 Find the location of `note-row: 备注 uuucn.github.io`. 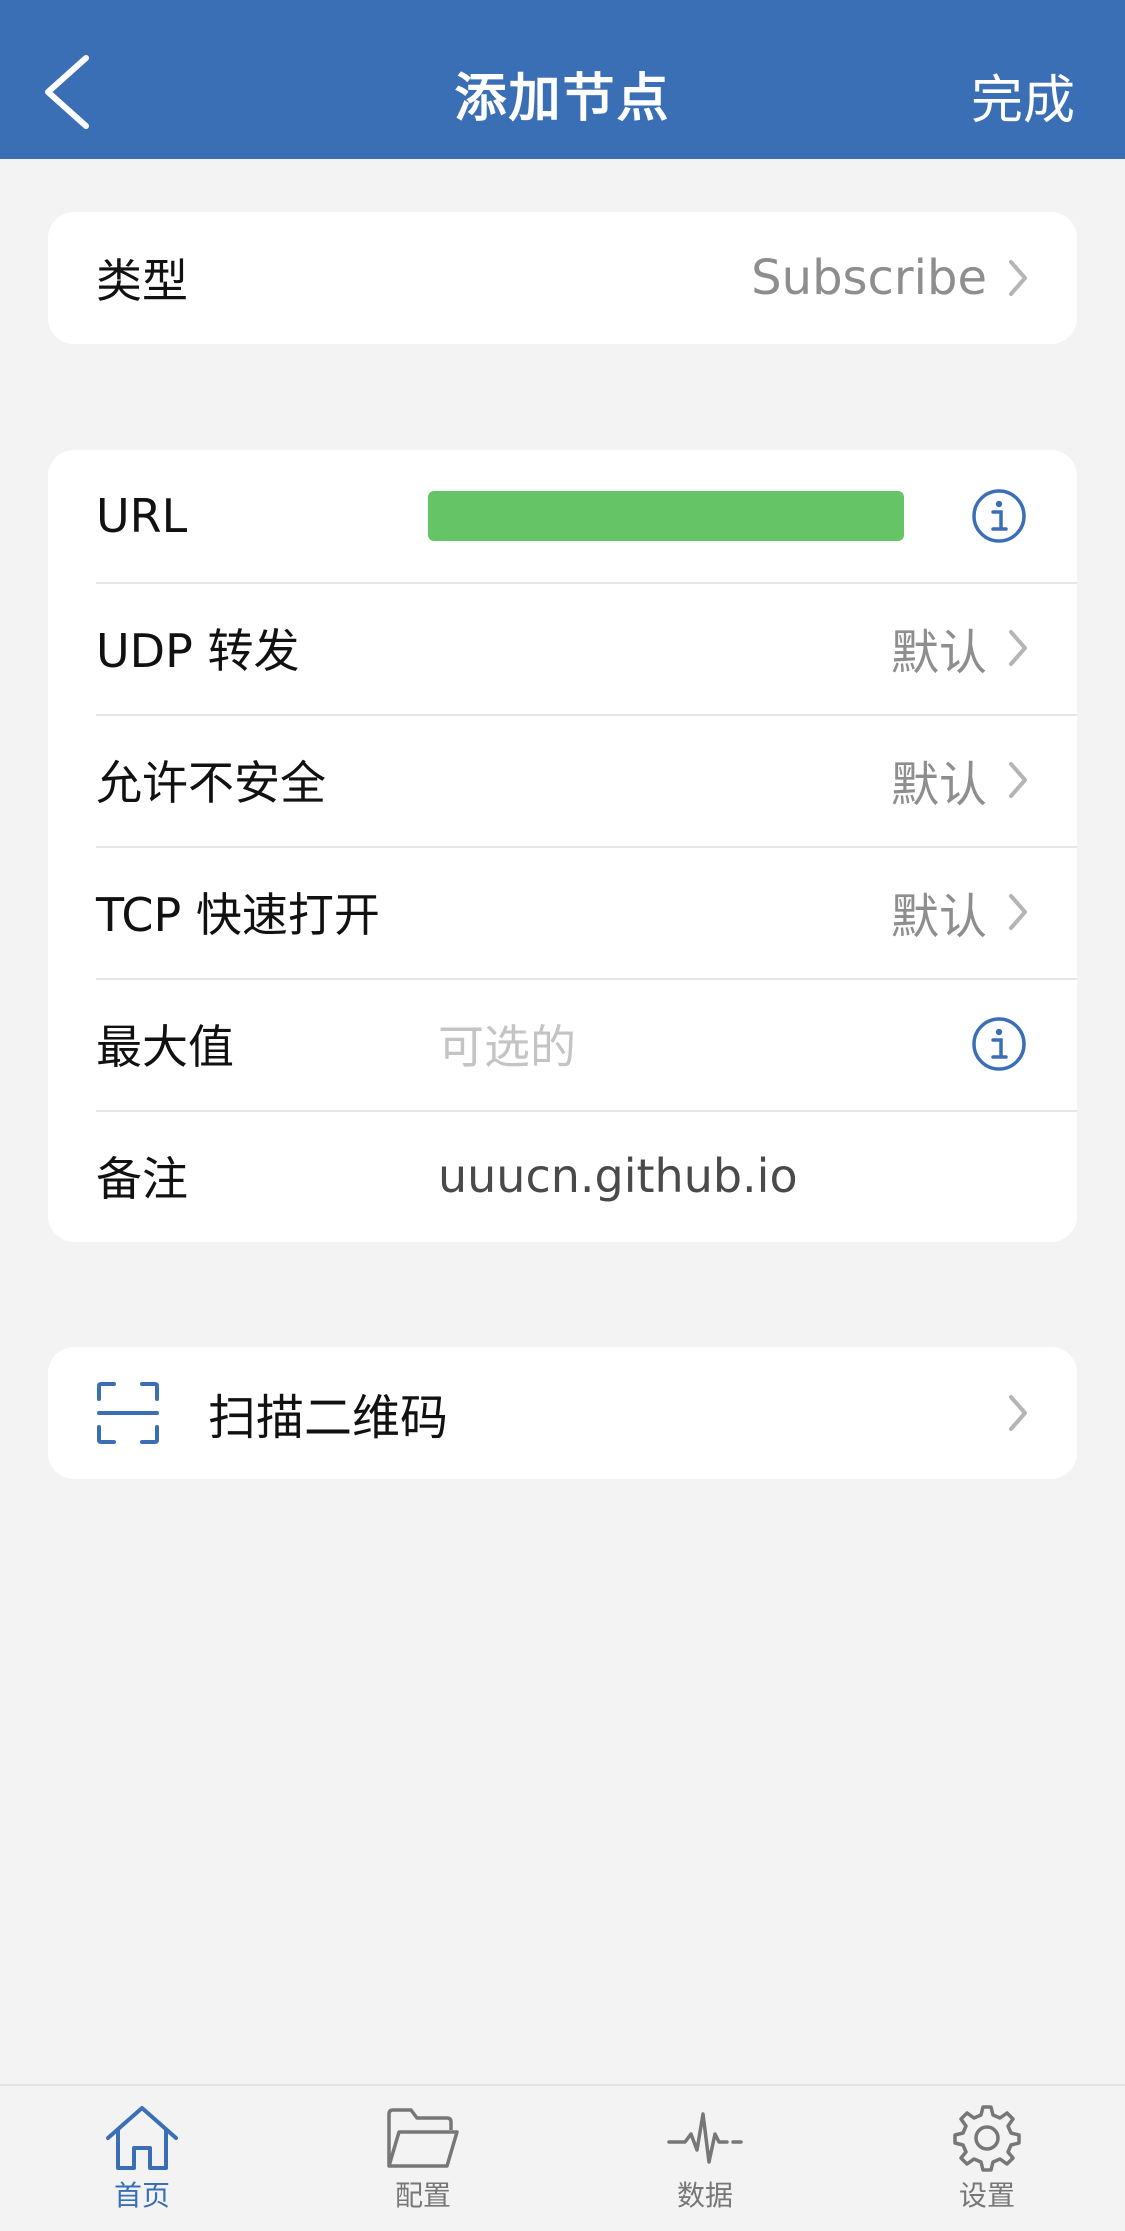

note-row: 备注 uuucn.github.io is located at coordinates (562, 1176).